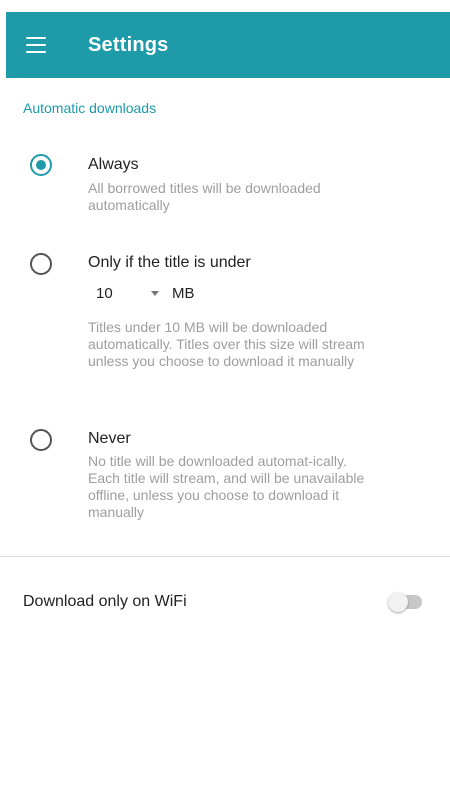 The image size is (450, 807). What do you see at coordinates (36, 45) in the screenshot?
I see `hamburger-menu-icon` at bounding box center [36, 45].